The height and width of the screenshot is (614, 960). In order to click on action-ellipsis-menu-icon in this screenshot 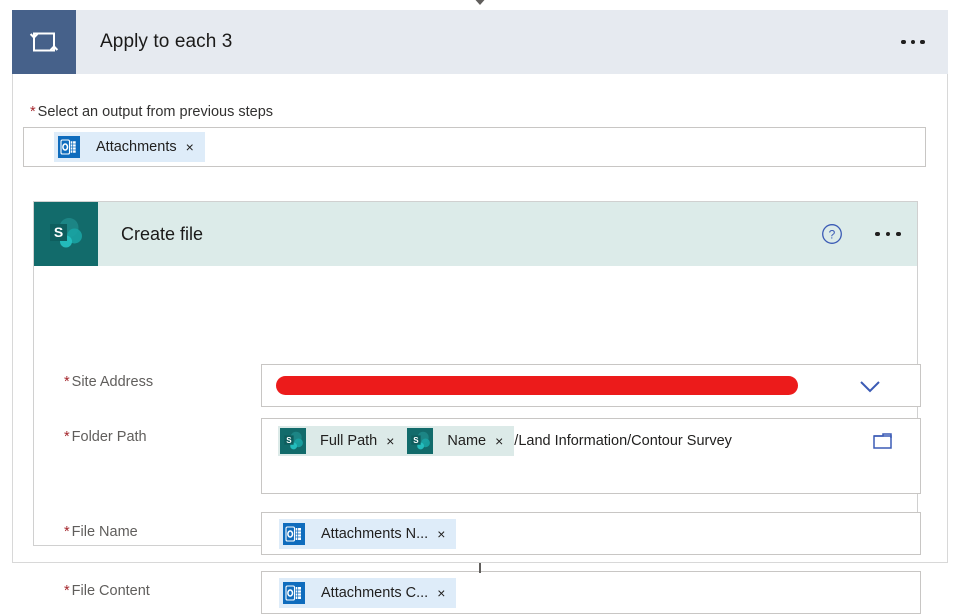, I will do `click(888, 234)`.